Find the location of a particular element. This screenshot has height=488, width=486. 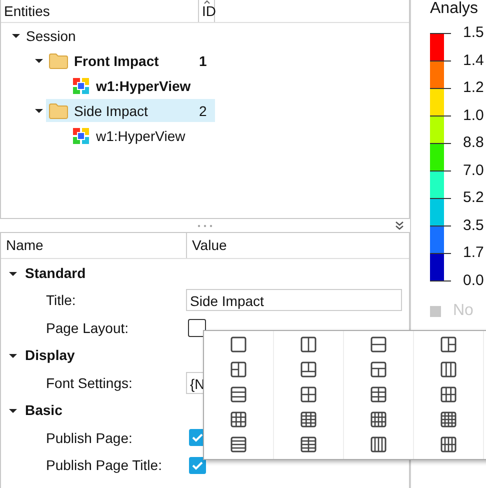

legend-value: 3.5 is located at coordinates (473, 226).